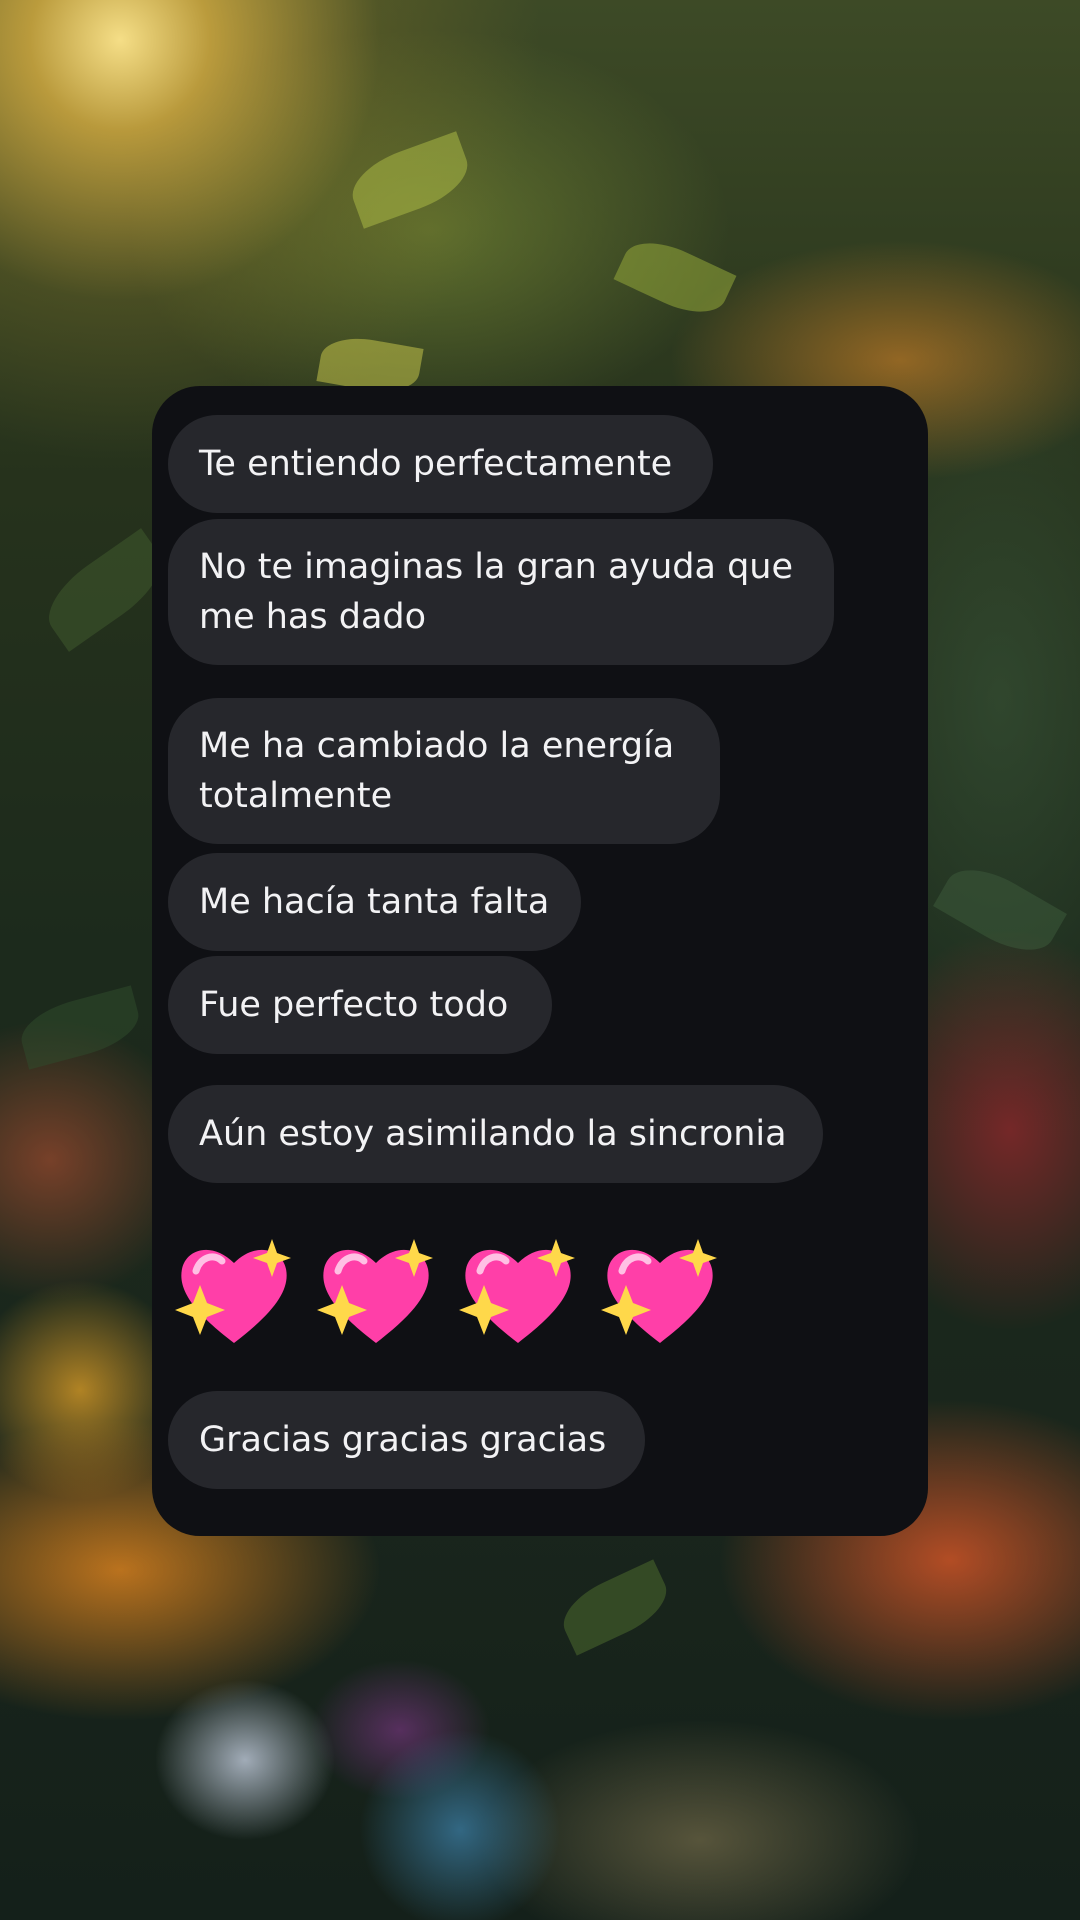 This screenshot has width=1080, height=1920. Describe the element at coordinates (436, 464) in the screenshot. I see `message-text: Te entiendo perfectamente` at that location.